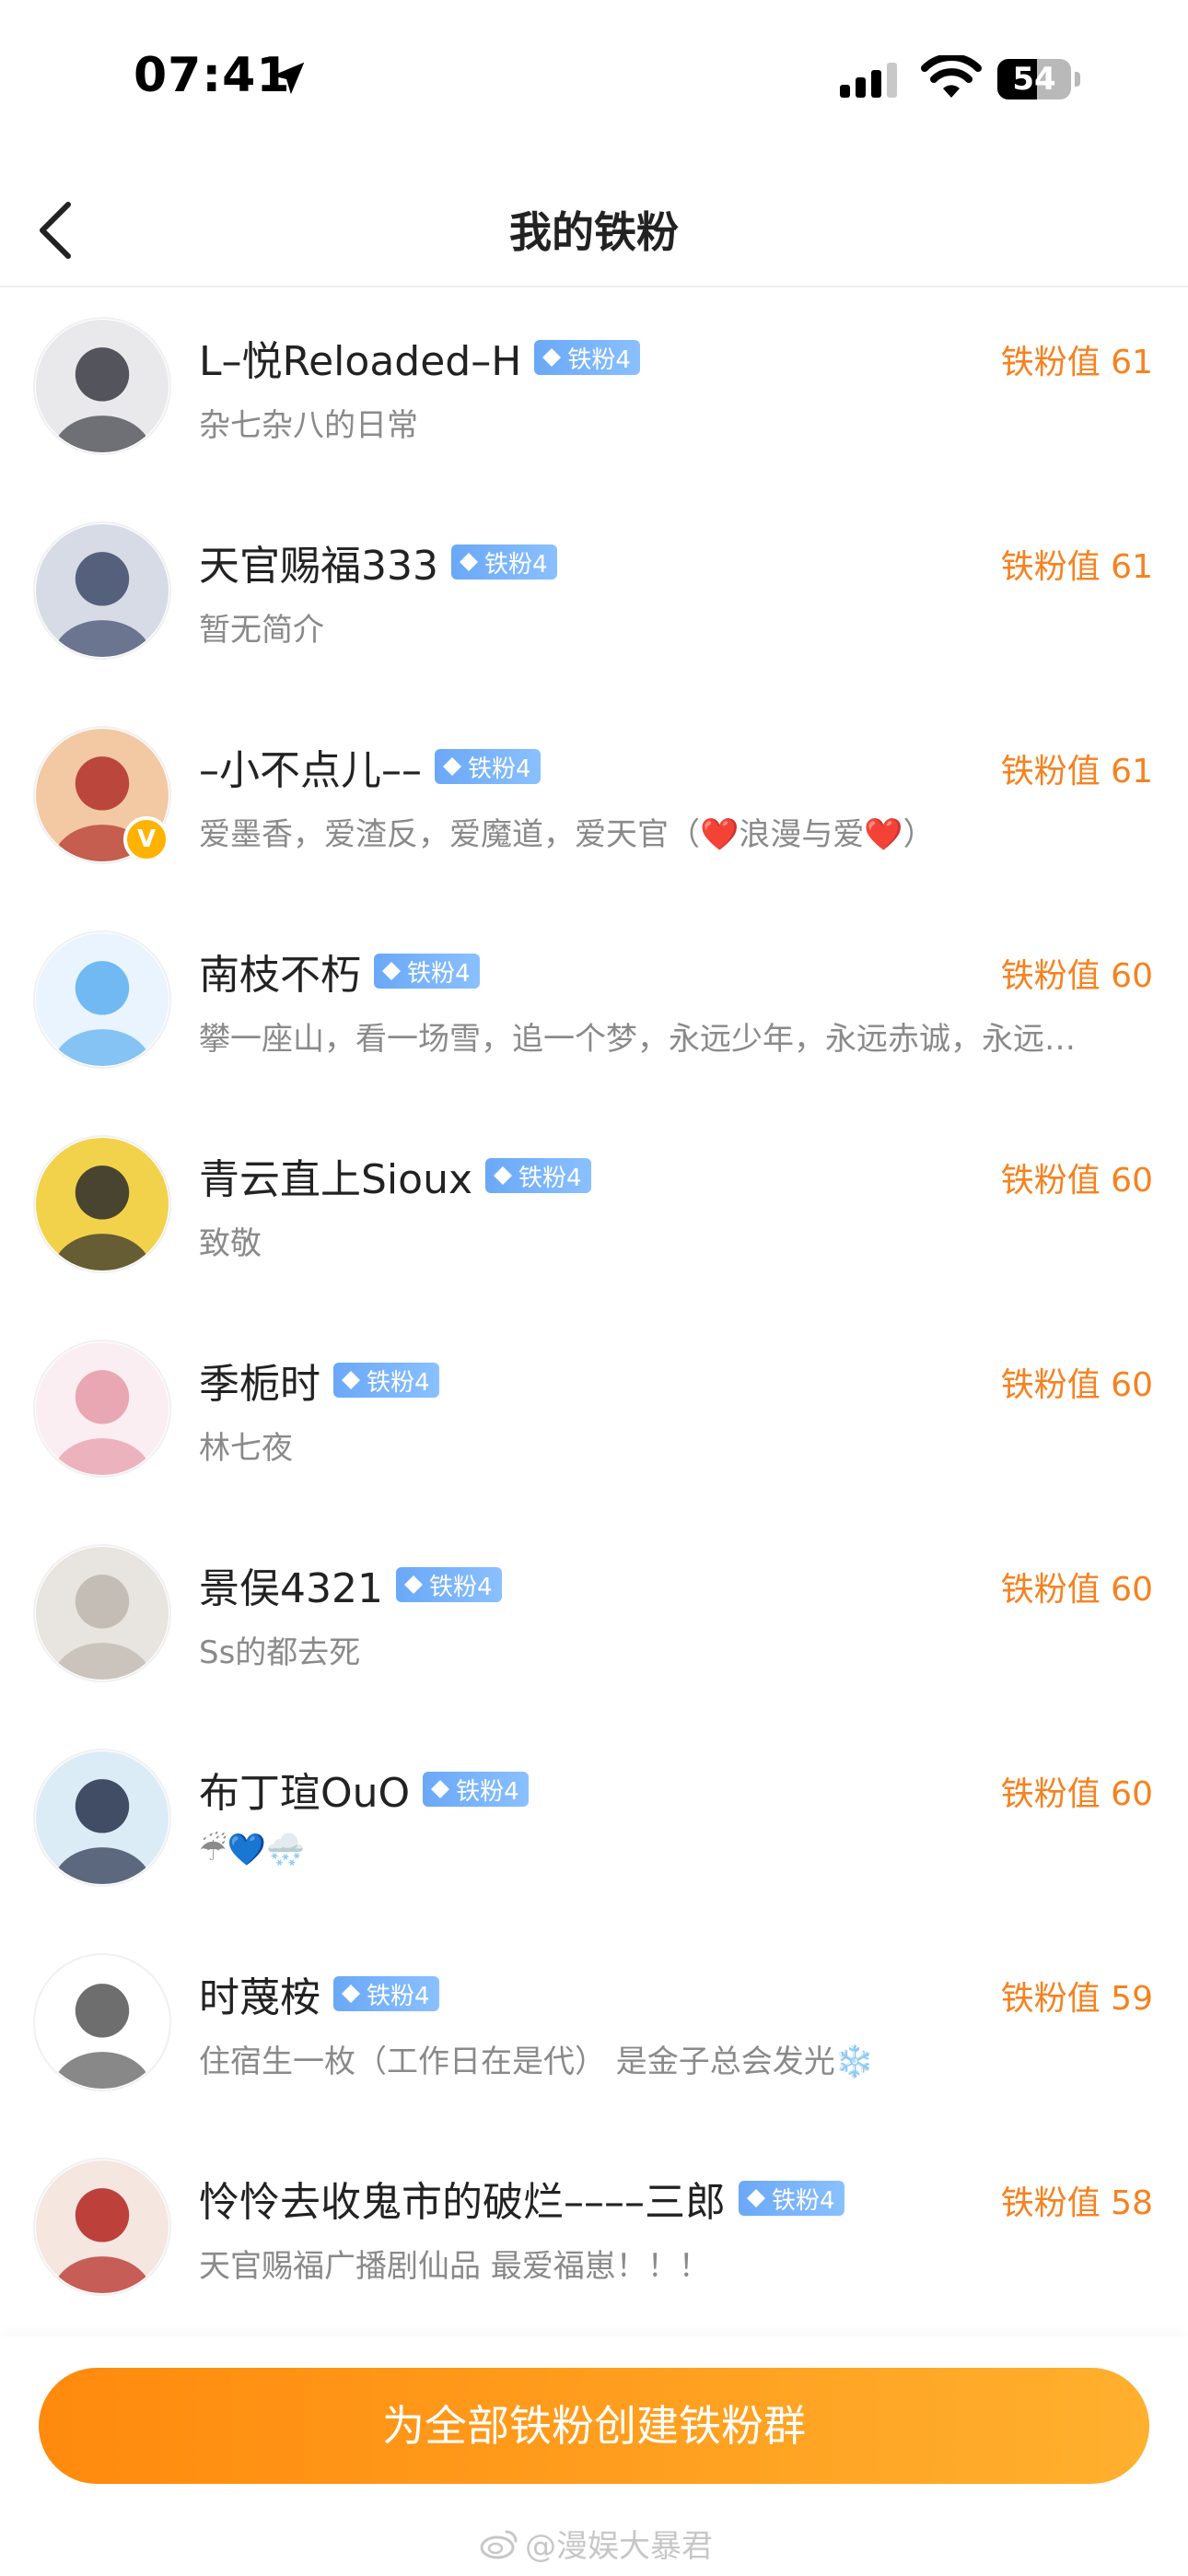 The image size is (1188, 2576). What do you see at coordinates (1034, 79) in the screenshot?
I see `battery-percent: 54` at bounding box center [1034, 79].